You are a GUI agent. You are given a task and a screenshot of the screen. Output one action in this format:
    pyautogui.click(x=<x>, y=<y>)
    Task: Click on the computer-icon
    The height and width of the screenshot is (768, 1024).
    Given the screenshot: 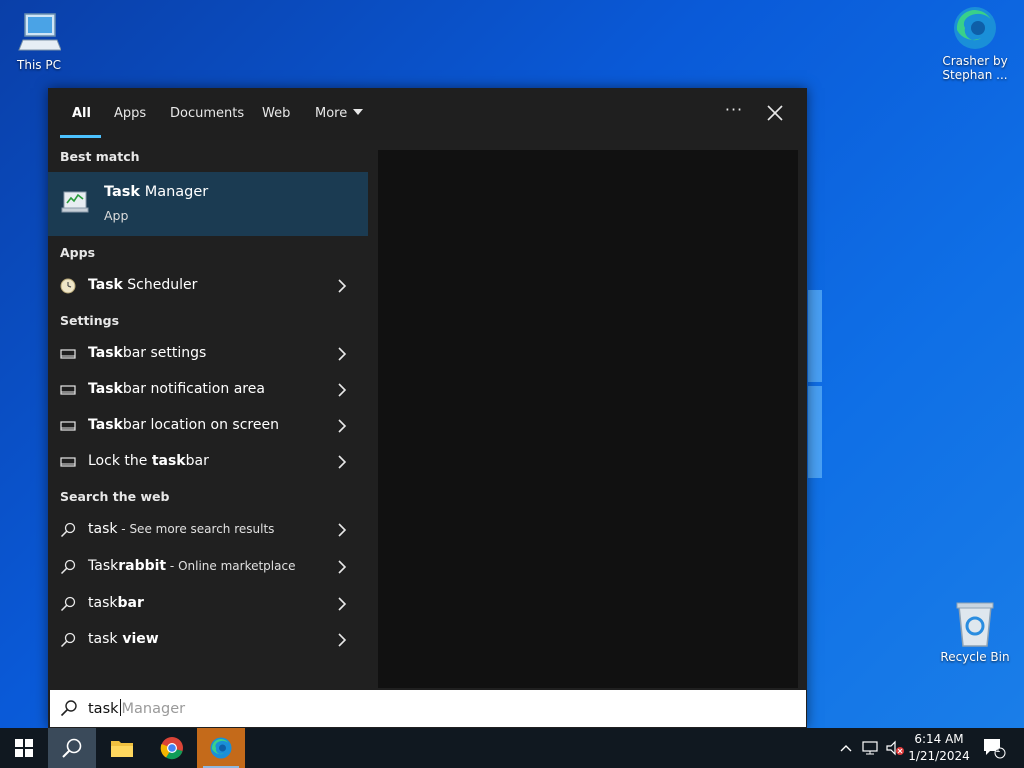 What is the action you would take?
    pyautogui.click(x=39, y=32)
    